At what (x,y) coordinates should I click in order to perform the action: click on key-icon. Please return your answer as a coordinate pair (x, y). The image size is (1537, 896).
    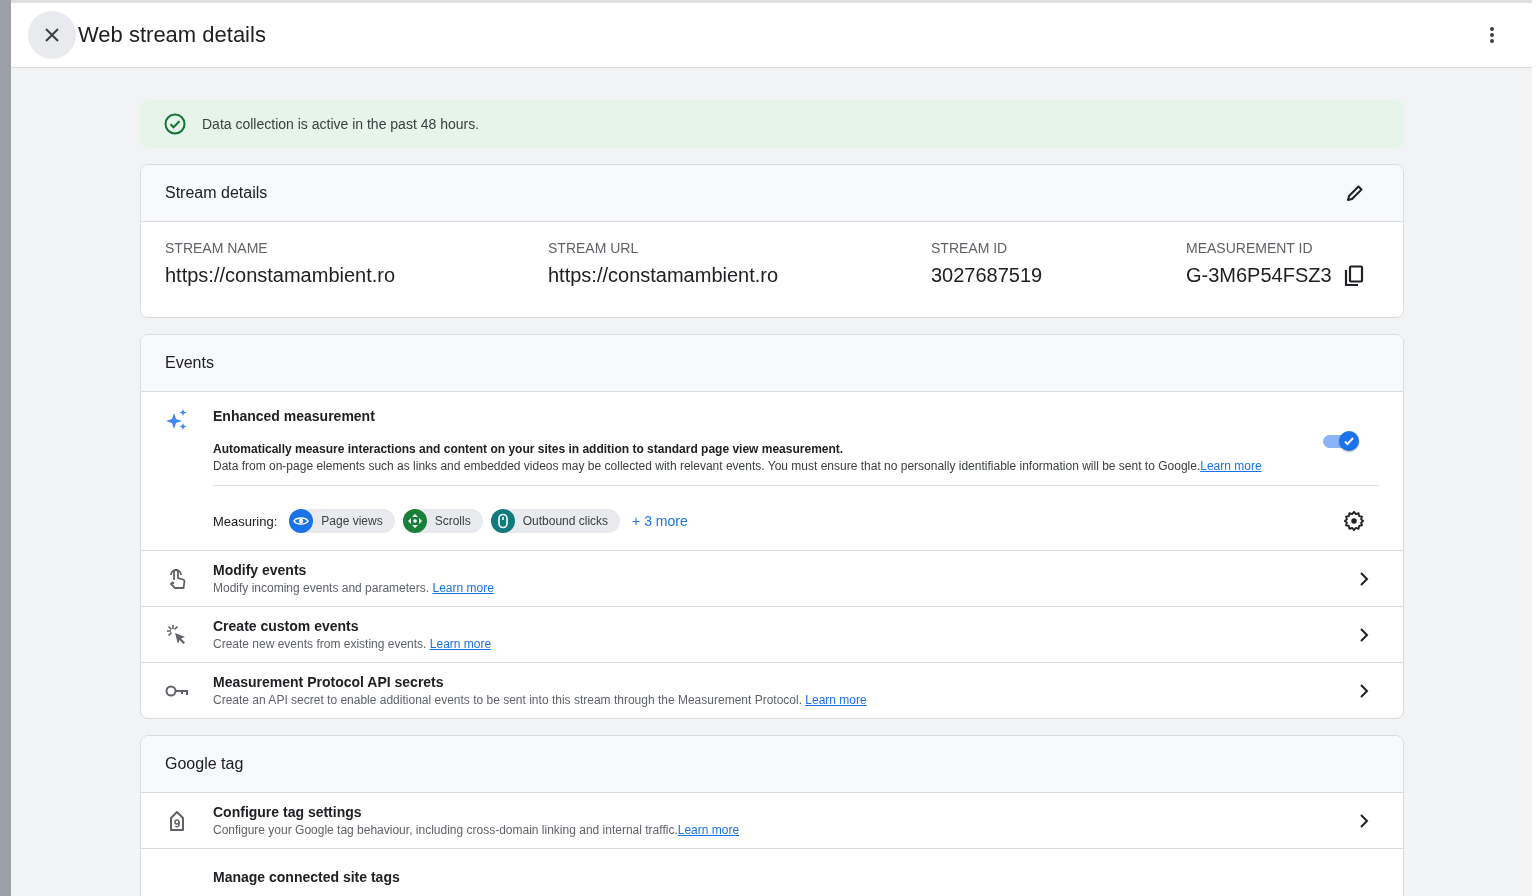
    Looking at the image, I should click on (177, 690).